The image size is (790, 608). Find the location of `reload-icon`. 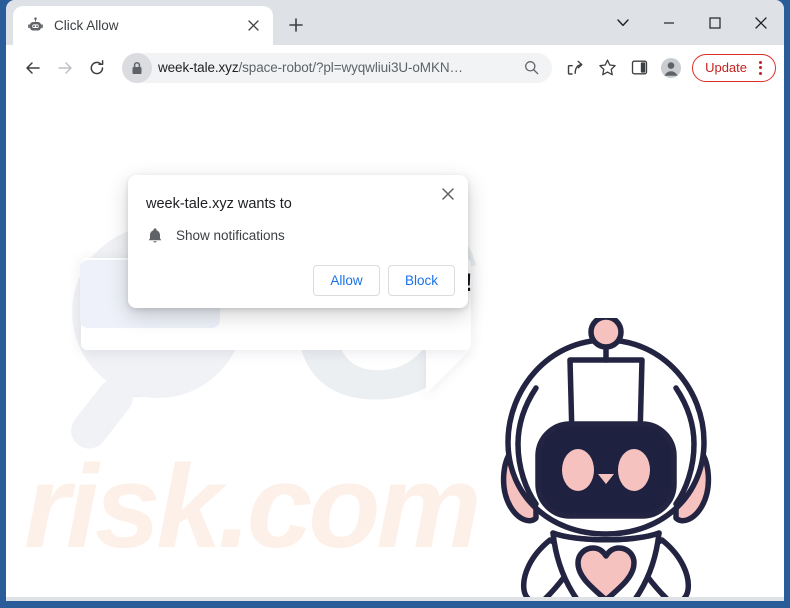

reload-icon is located at coordinates (97, 68).